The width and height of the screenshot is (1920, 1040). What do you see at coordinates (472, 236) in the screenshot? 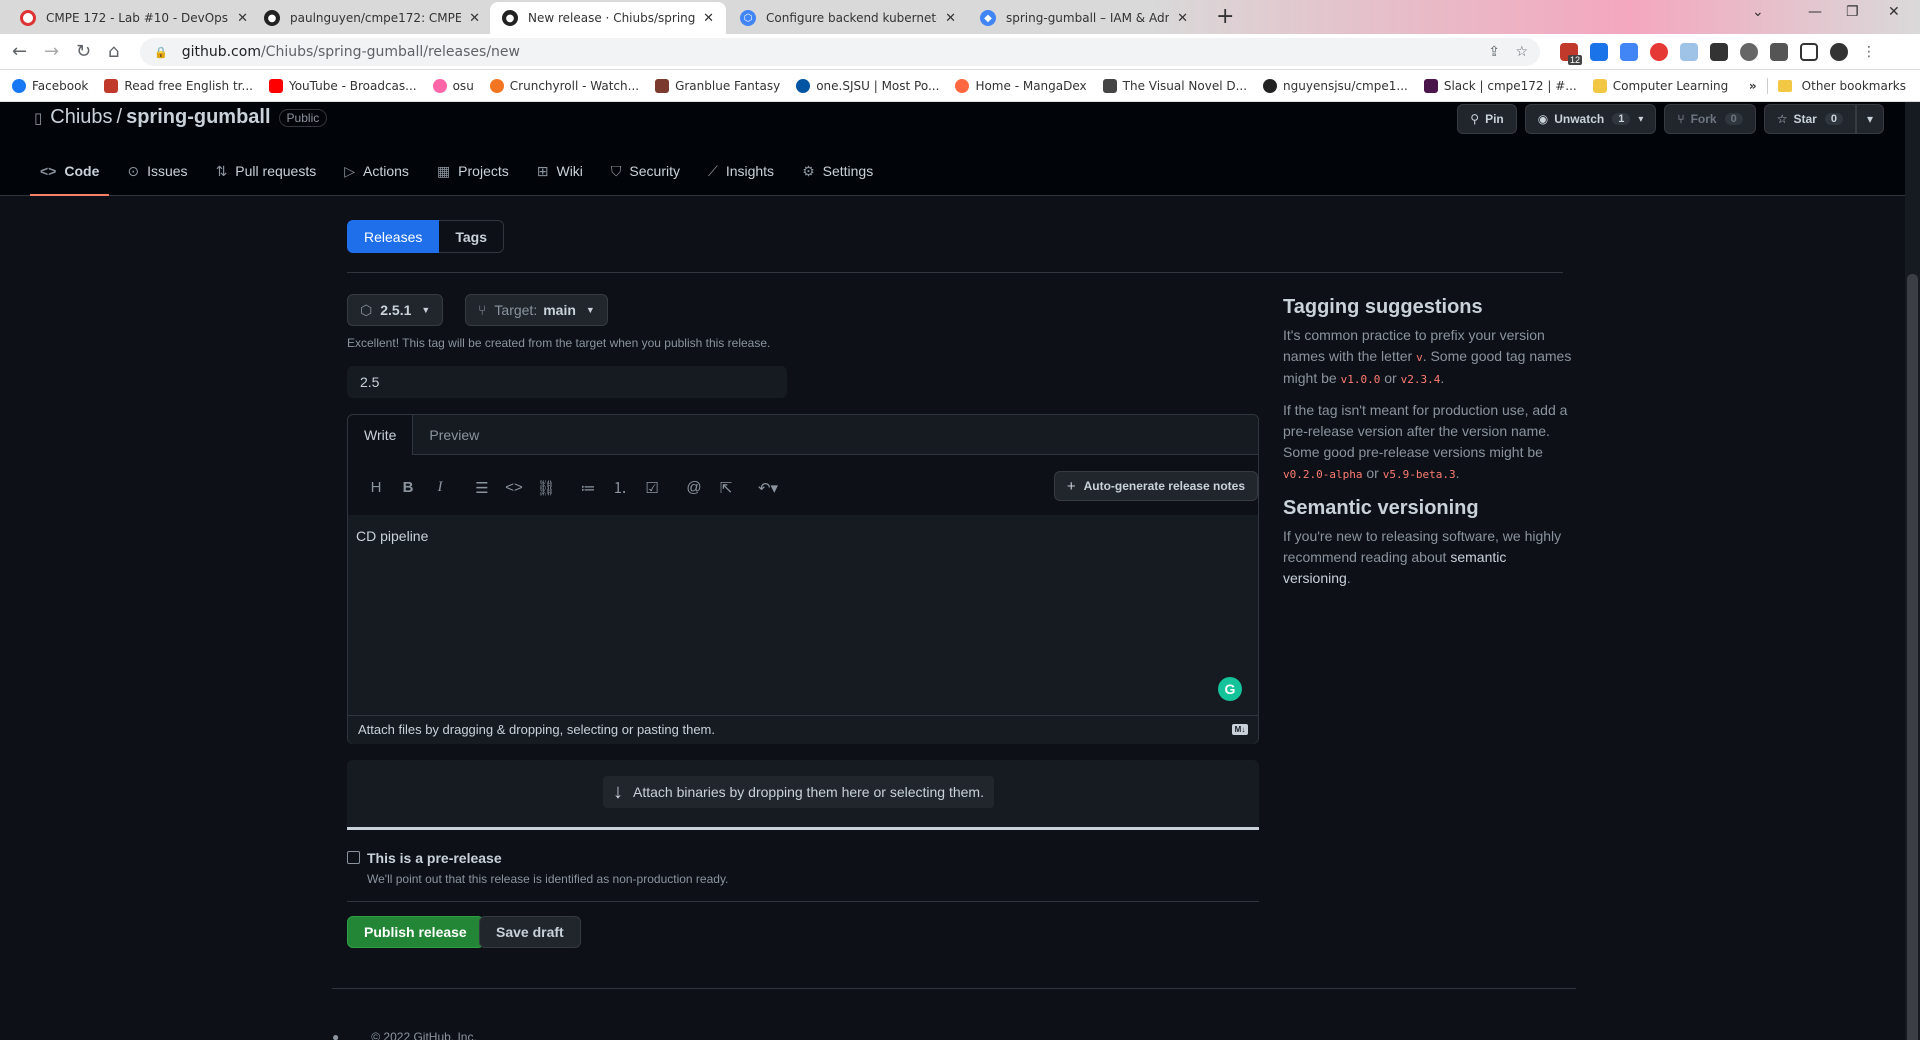
I see `subnav-tags: Tags` at bounding box center [472, 236].